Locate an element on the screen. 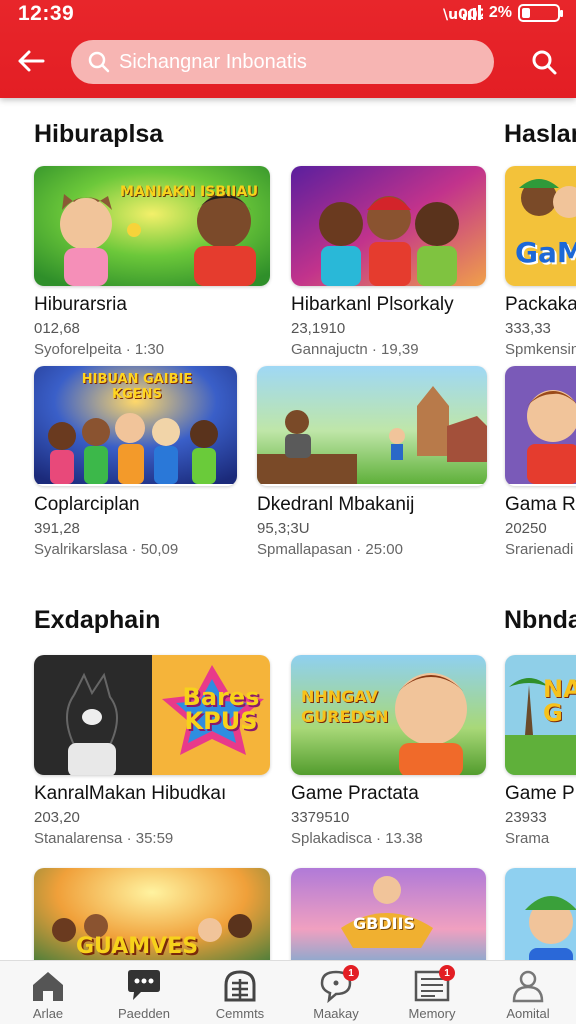  game-card: GUAMVES is located at coordinates (154, 914).